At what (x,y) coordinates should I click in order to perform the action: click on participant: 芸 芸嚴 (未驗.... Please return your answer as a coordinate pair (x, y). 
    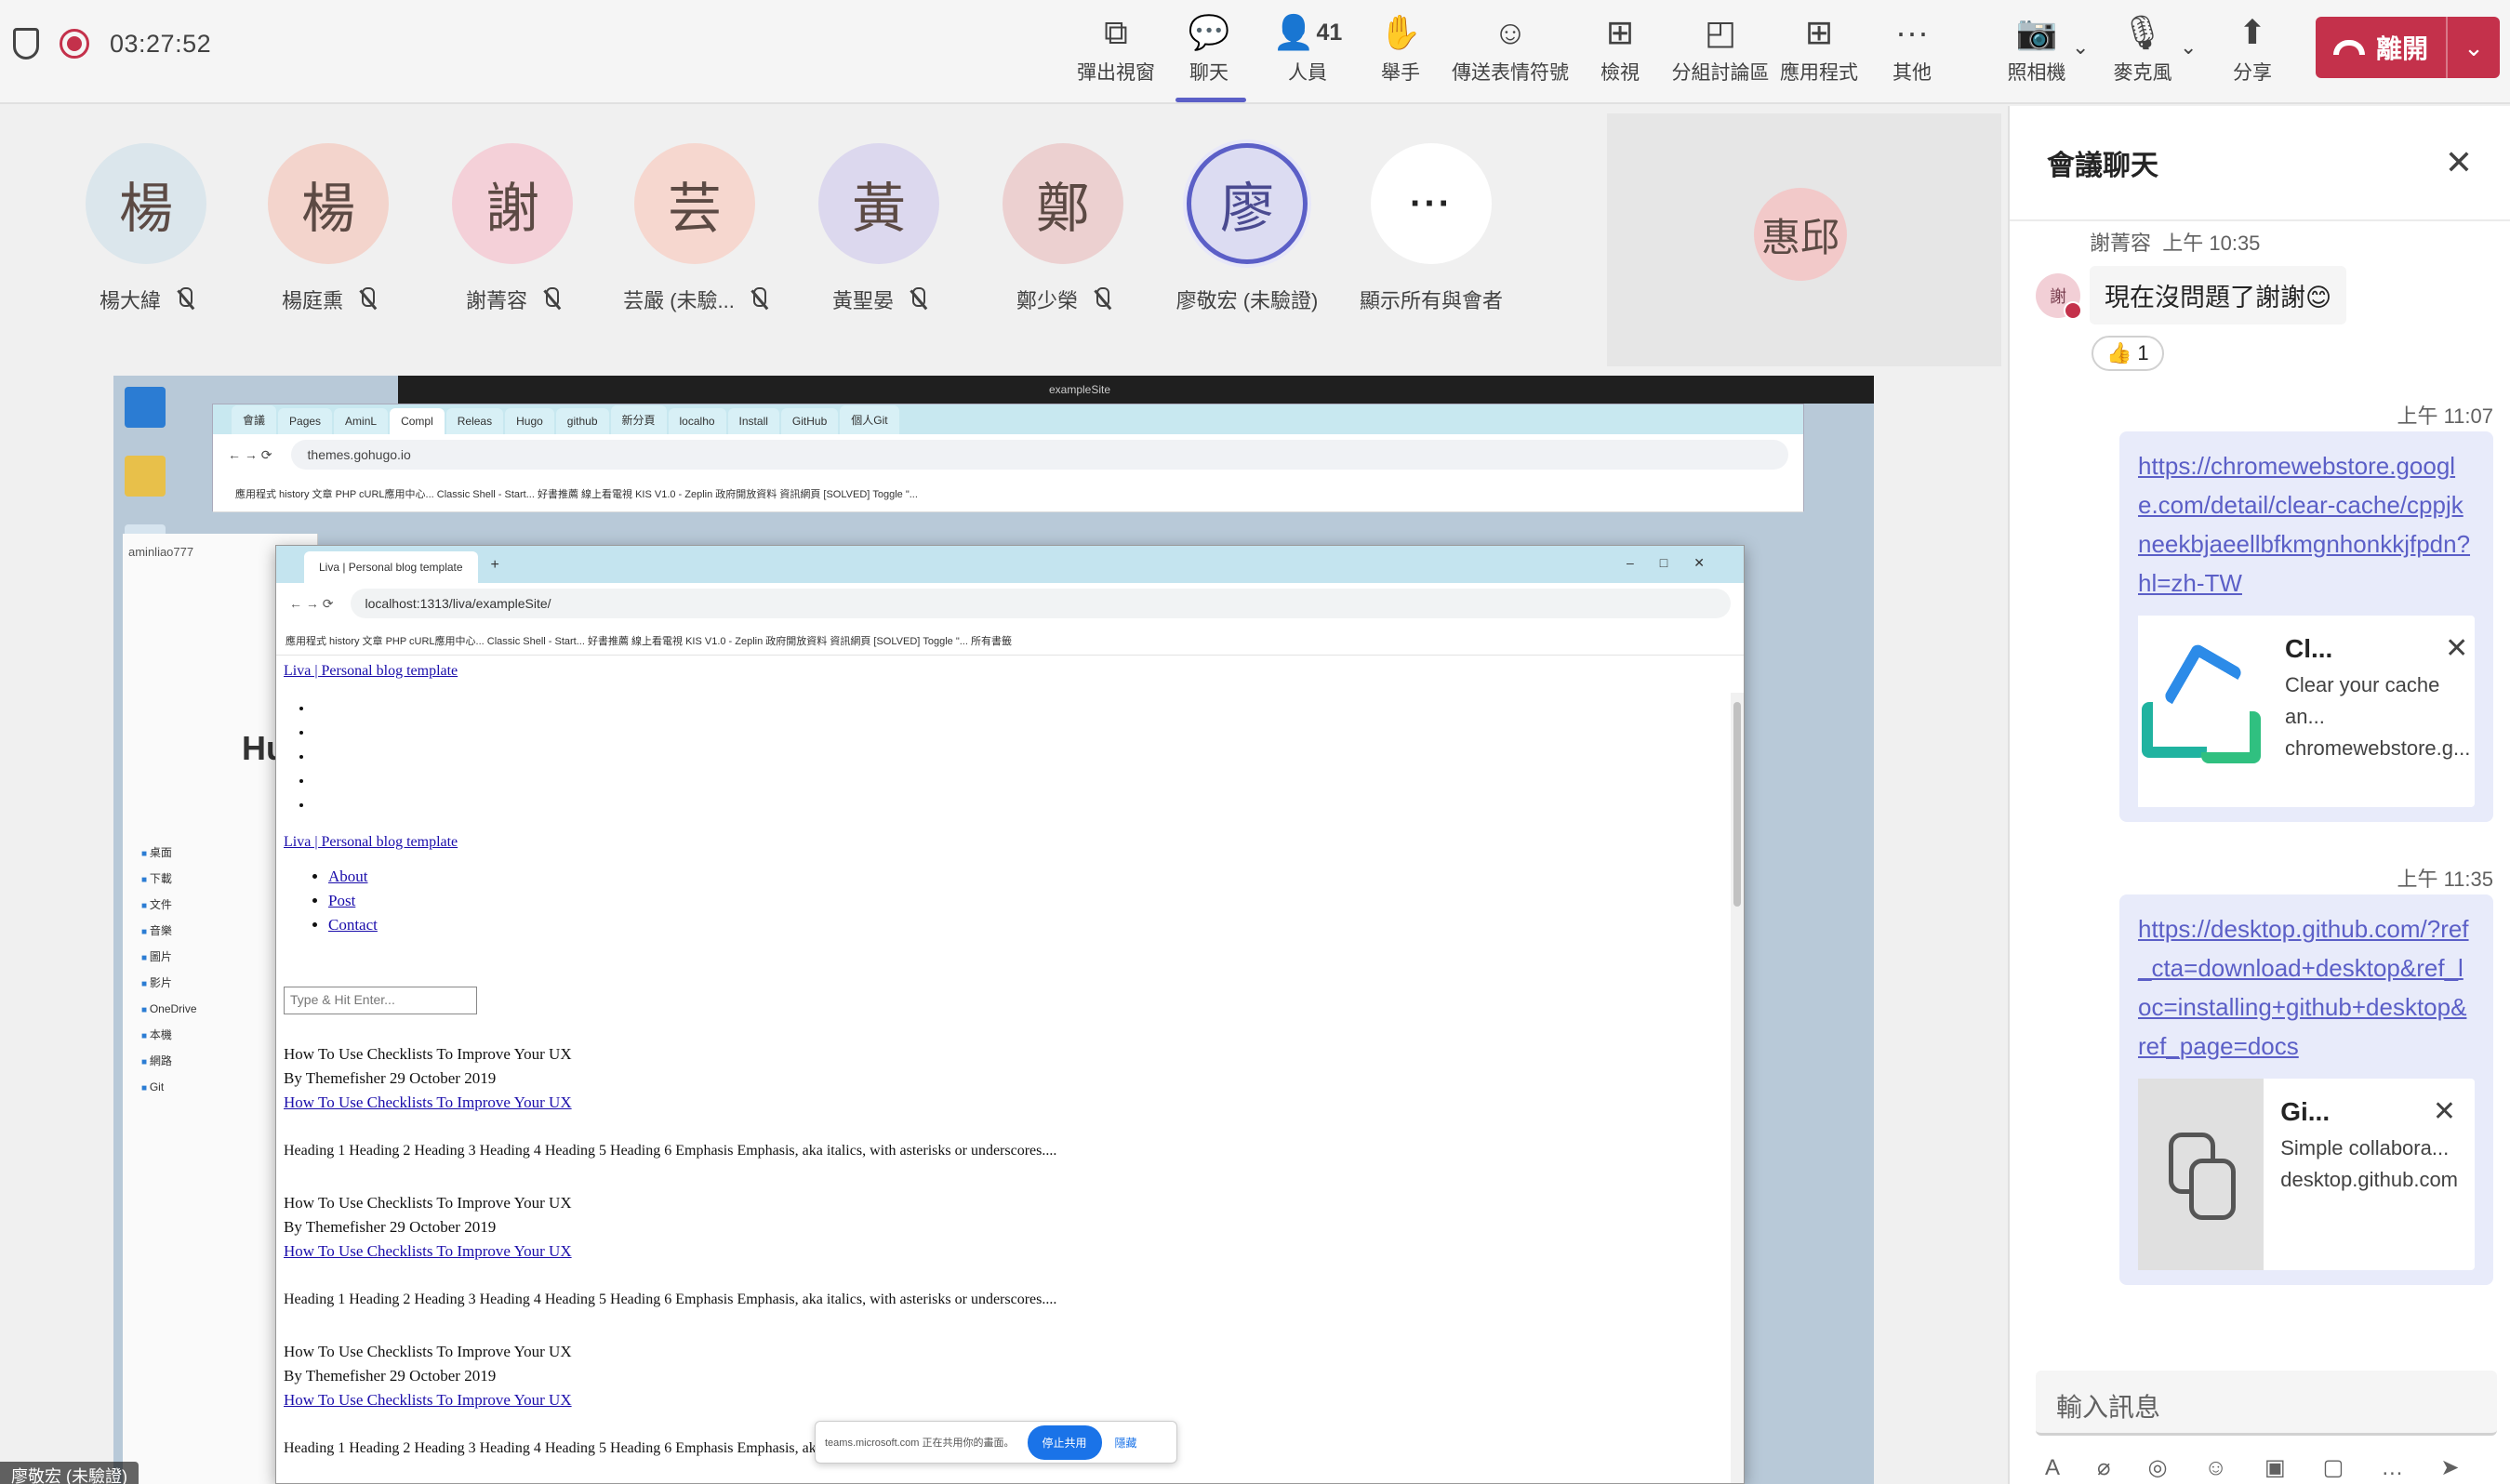
    Looking at the image, I should click on (694, 228).